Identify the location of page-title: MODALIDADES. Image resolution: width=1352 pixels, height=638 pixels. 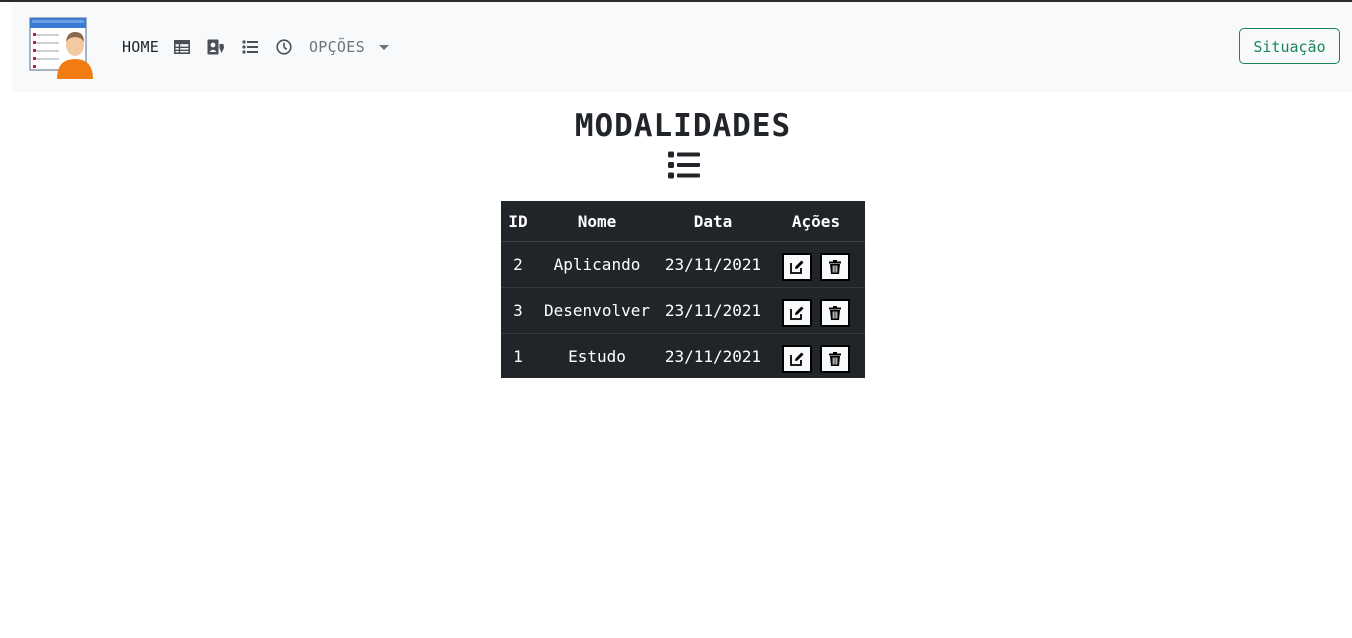
(683, 126).